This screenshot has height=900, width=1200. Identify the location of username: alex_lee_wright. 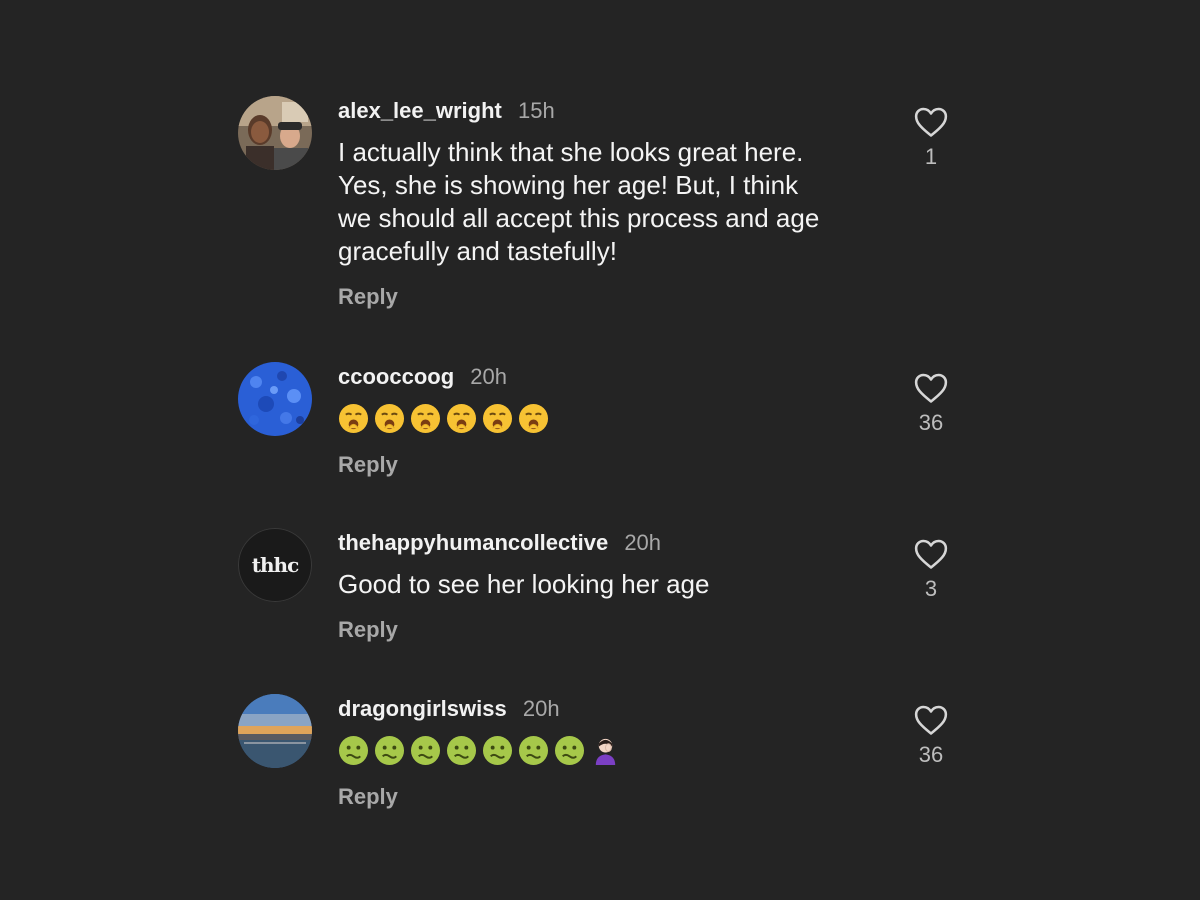
(420, 110).